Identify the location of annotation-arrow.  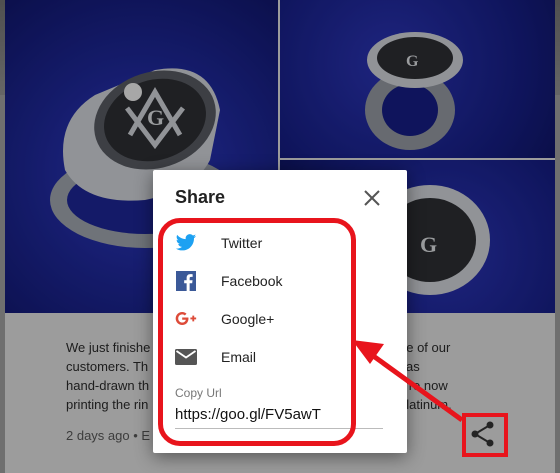
(408, 381).